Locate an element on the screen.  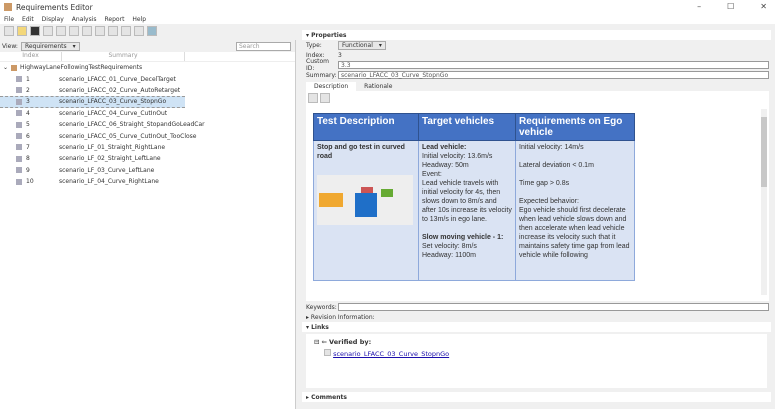
row-summary: scenario_LF_04_Curve_RightLane is located at coordinates (109, 182).